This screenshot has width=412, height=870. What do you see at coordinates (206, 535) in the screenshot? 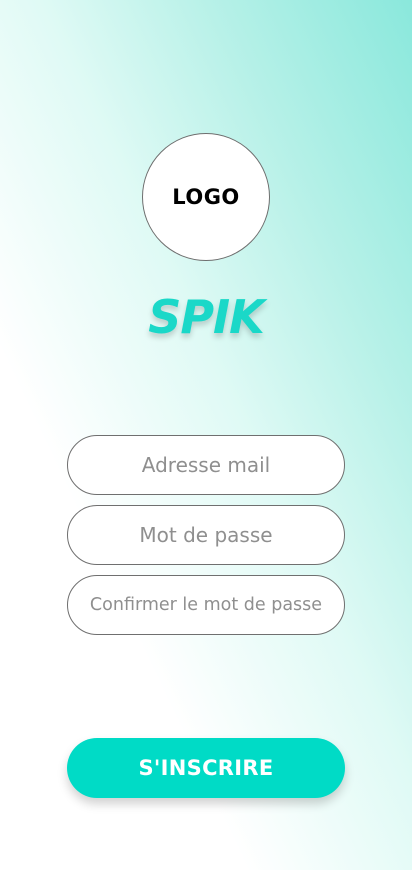
I see `password-field` at bounding box center [206, 535].